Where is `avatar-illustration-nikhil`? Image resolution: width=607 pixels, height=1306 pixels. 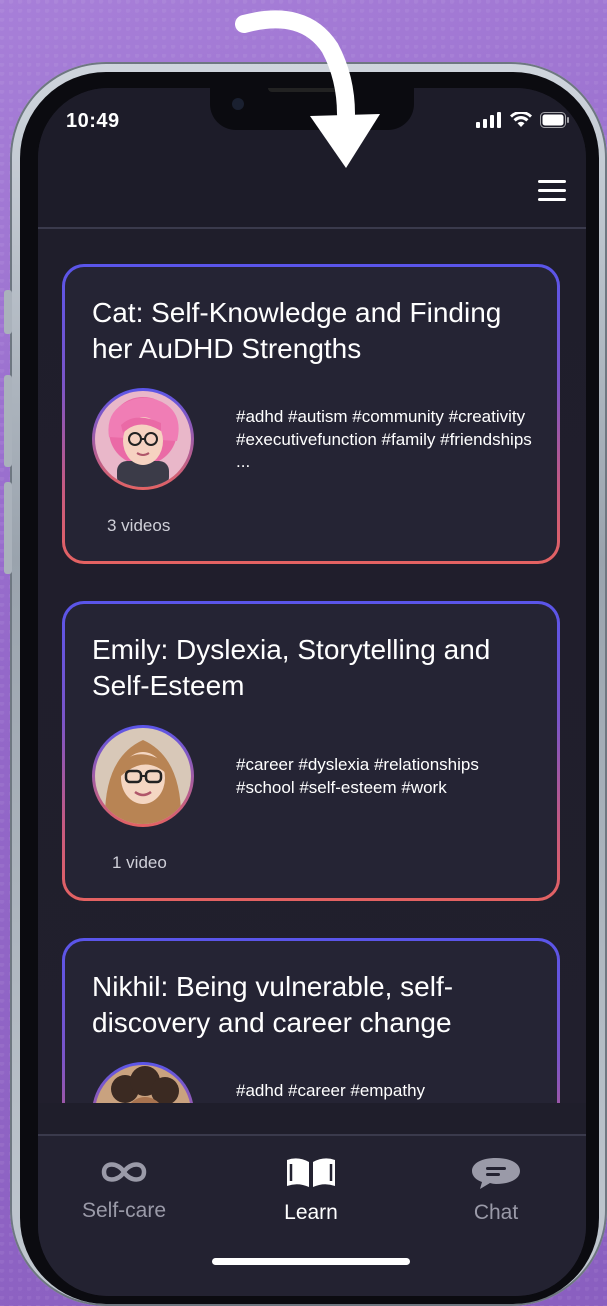 avatar-illustration-nikhil is located at coordinates (143, 1084).